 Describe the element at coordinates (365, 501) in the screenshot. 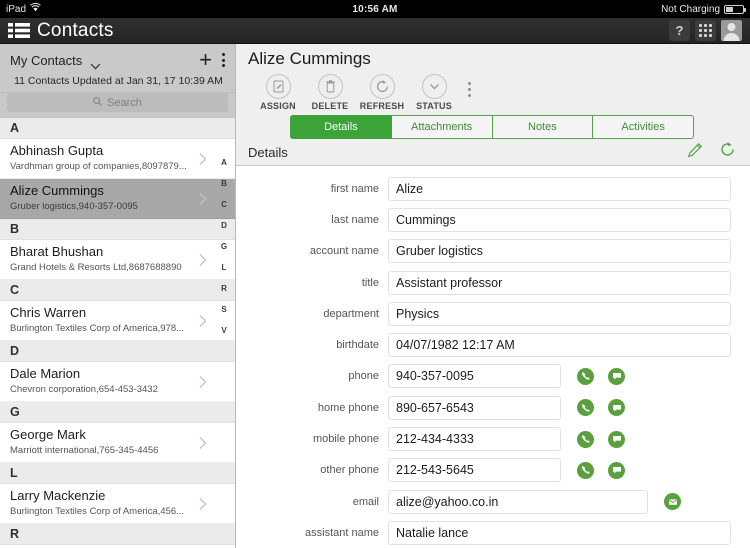

I see `field-label: email` at that location.